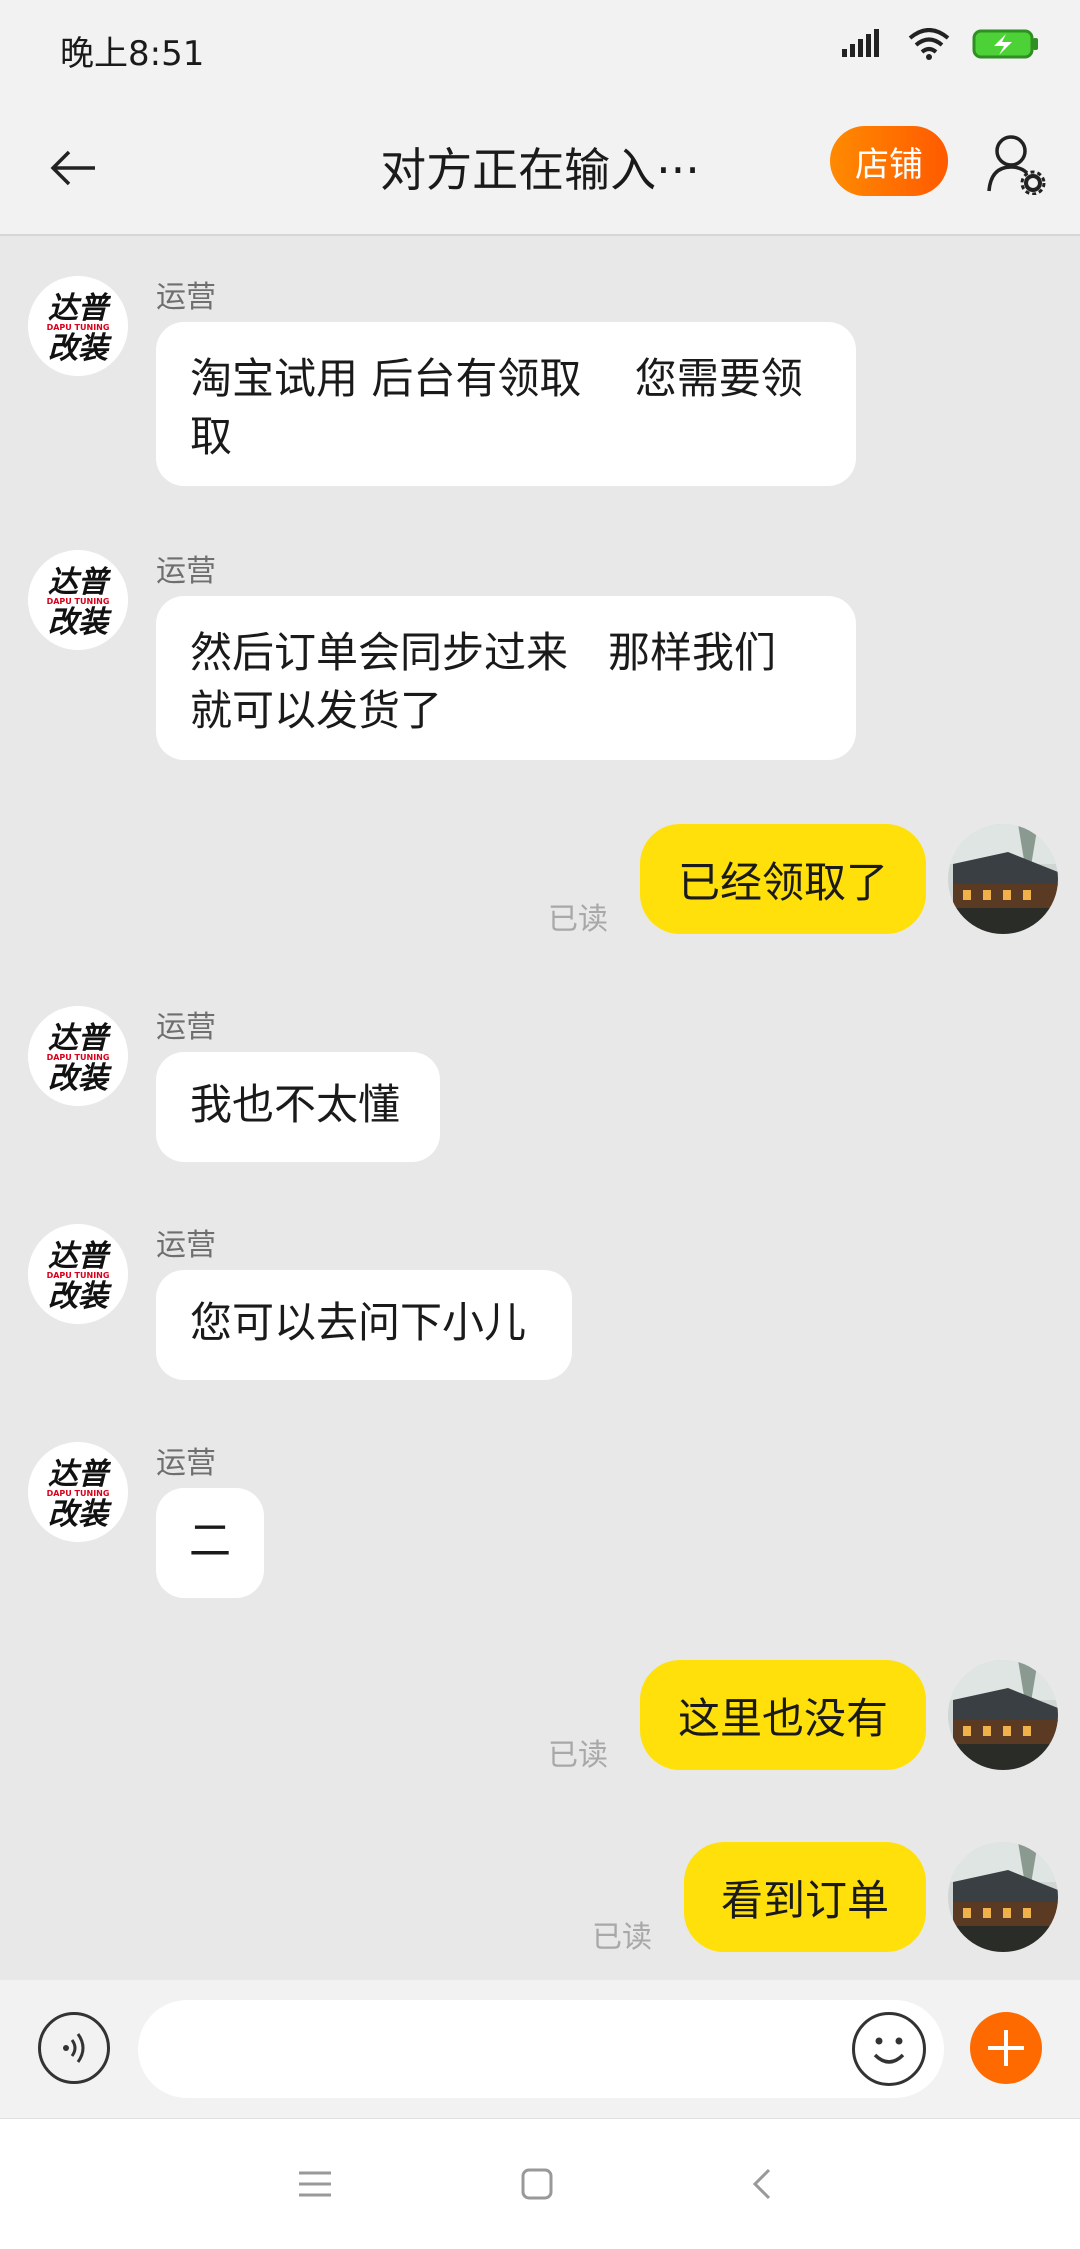 The width and height of the screenshot is (1080, 2249). I want to click on my-message-bubble: 这里也没有, so click(783, 1715).